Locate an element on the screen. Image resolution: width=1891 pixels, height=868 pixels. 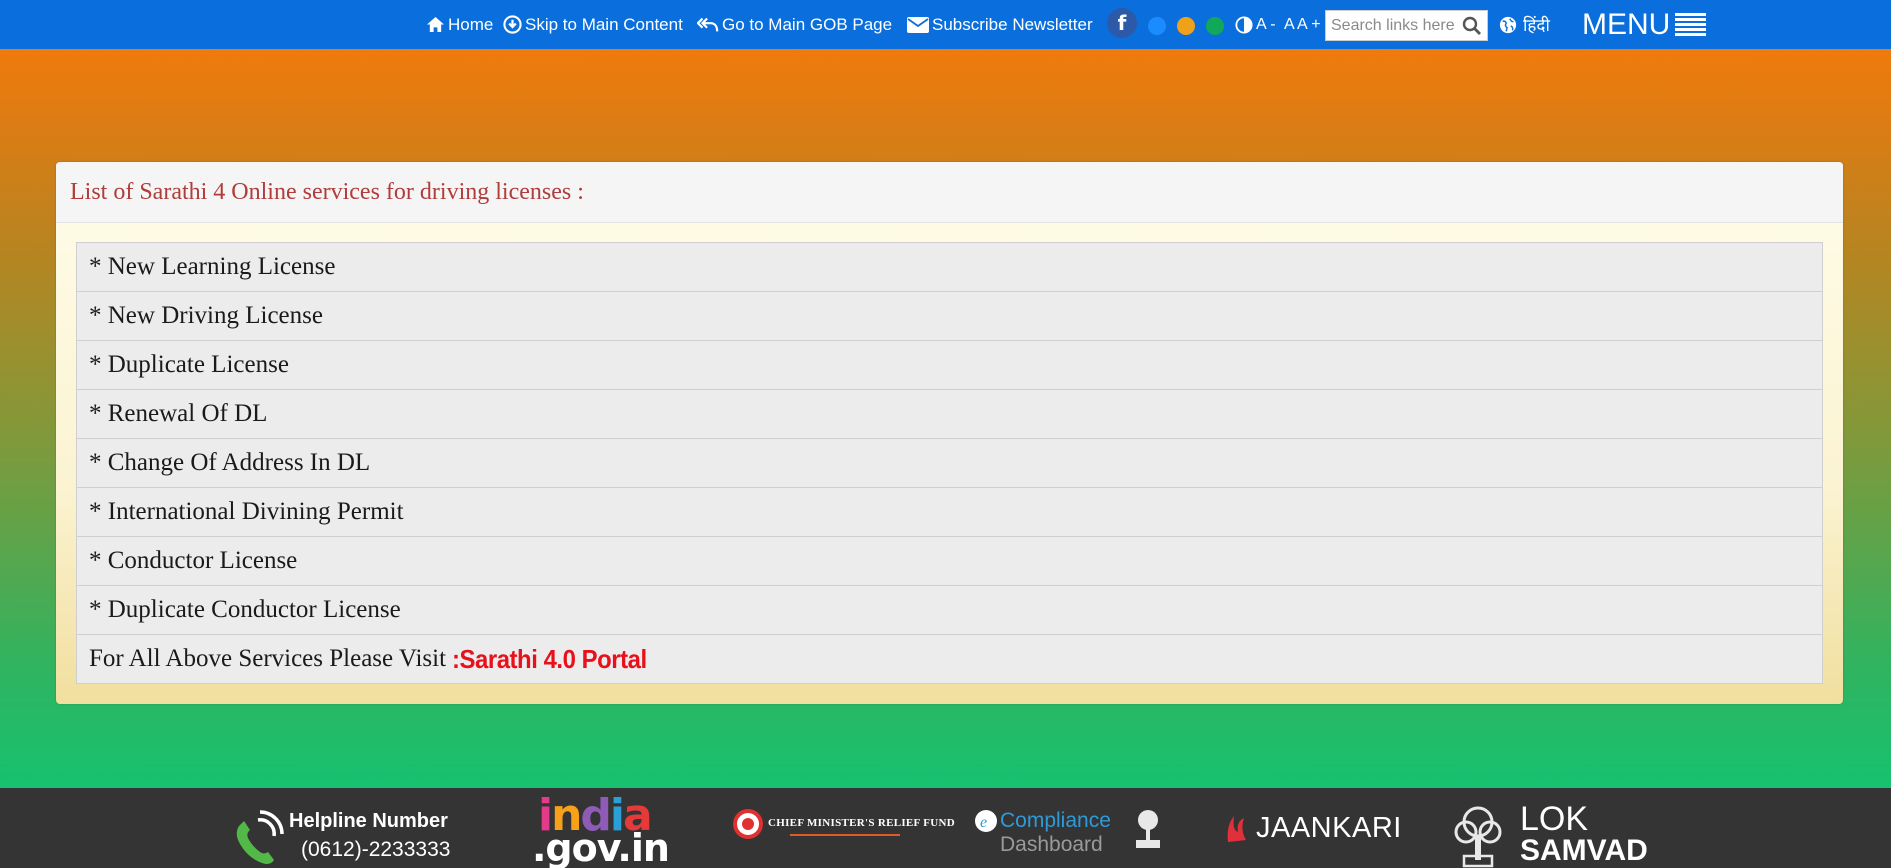
hamburger-icon is located at coordinates (1691, 24).